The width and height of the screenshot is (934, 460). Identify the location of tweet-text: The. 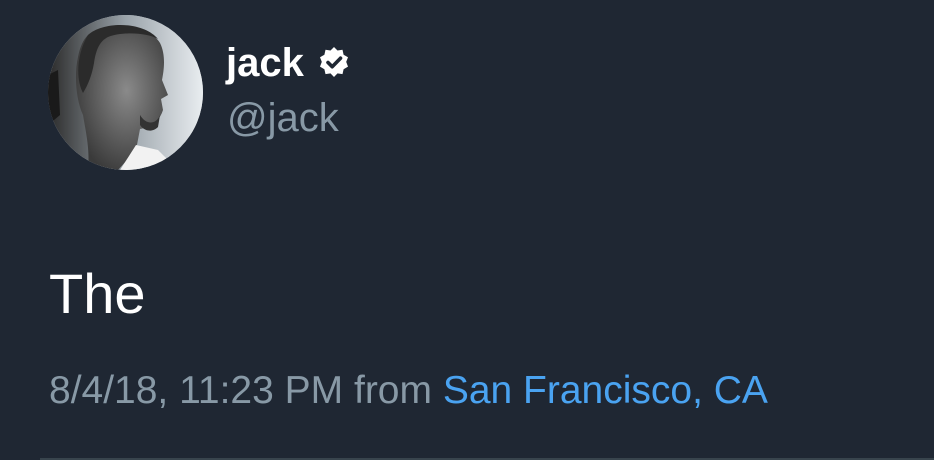
(97, 293).